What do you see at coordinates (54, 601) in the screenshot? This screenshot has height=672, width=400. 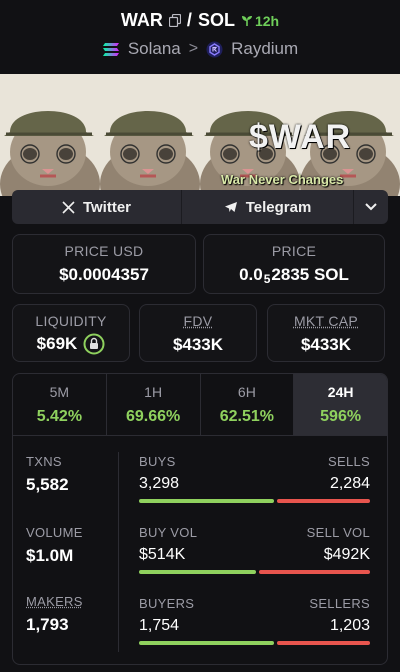 I see `makers-label: MAKERS` at bounding box center [54, 601].